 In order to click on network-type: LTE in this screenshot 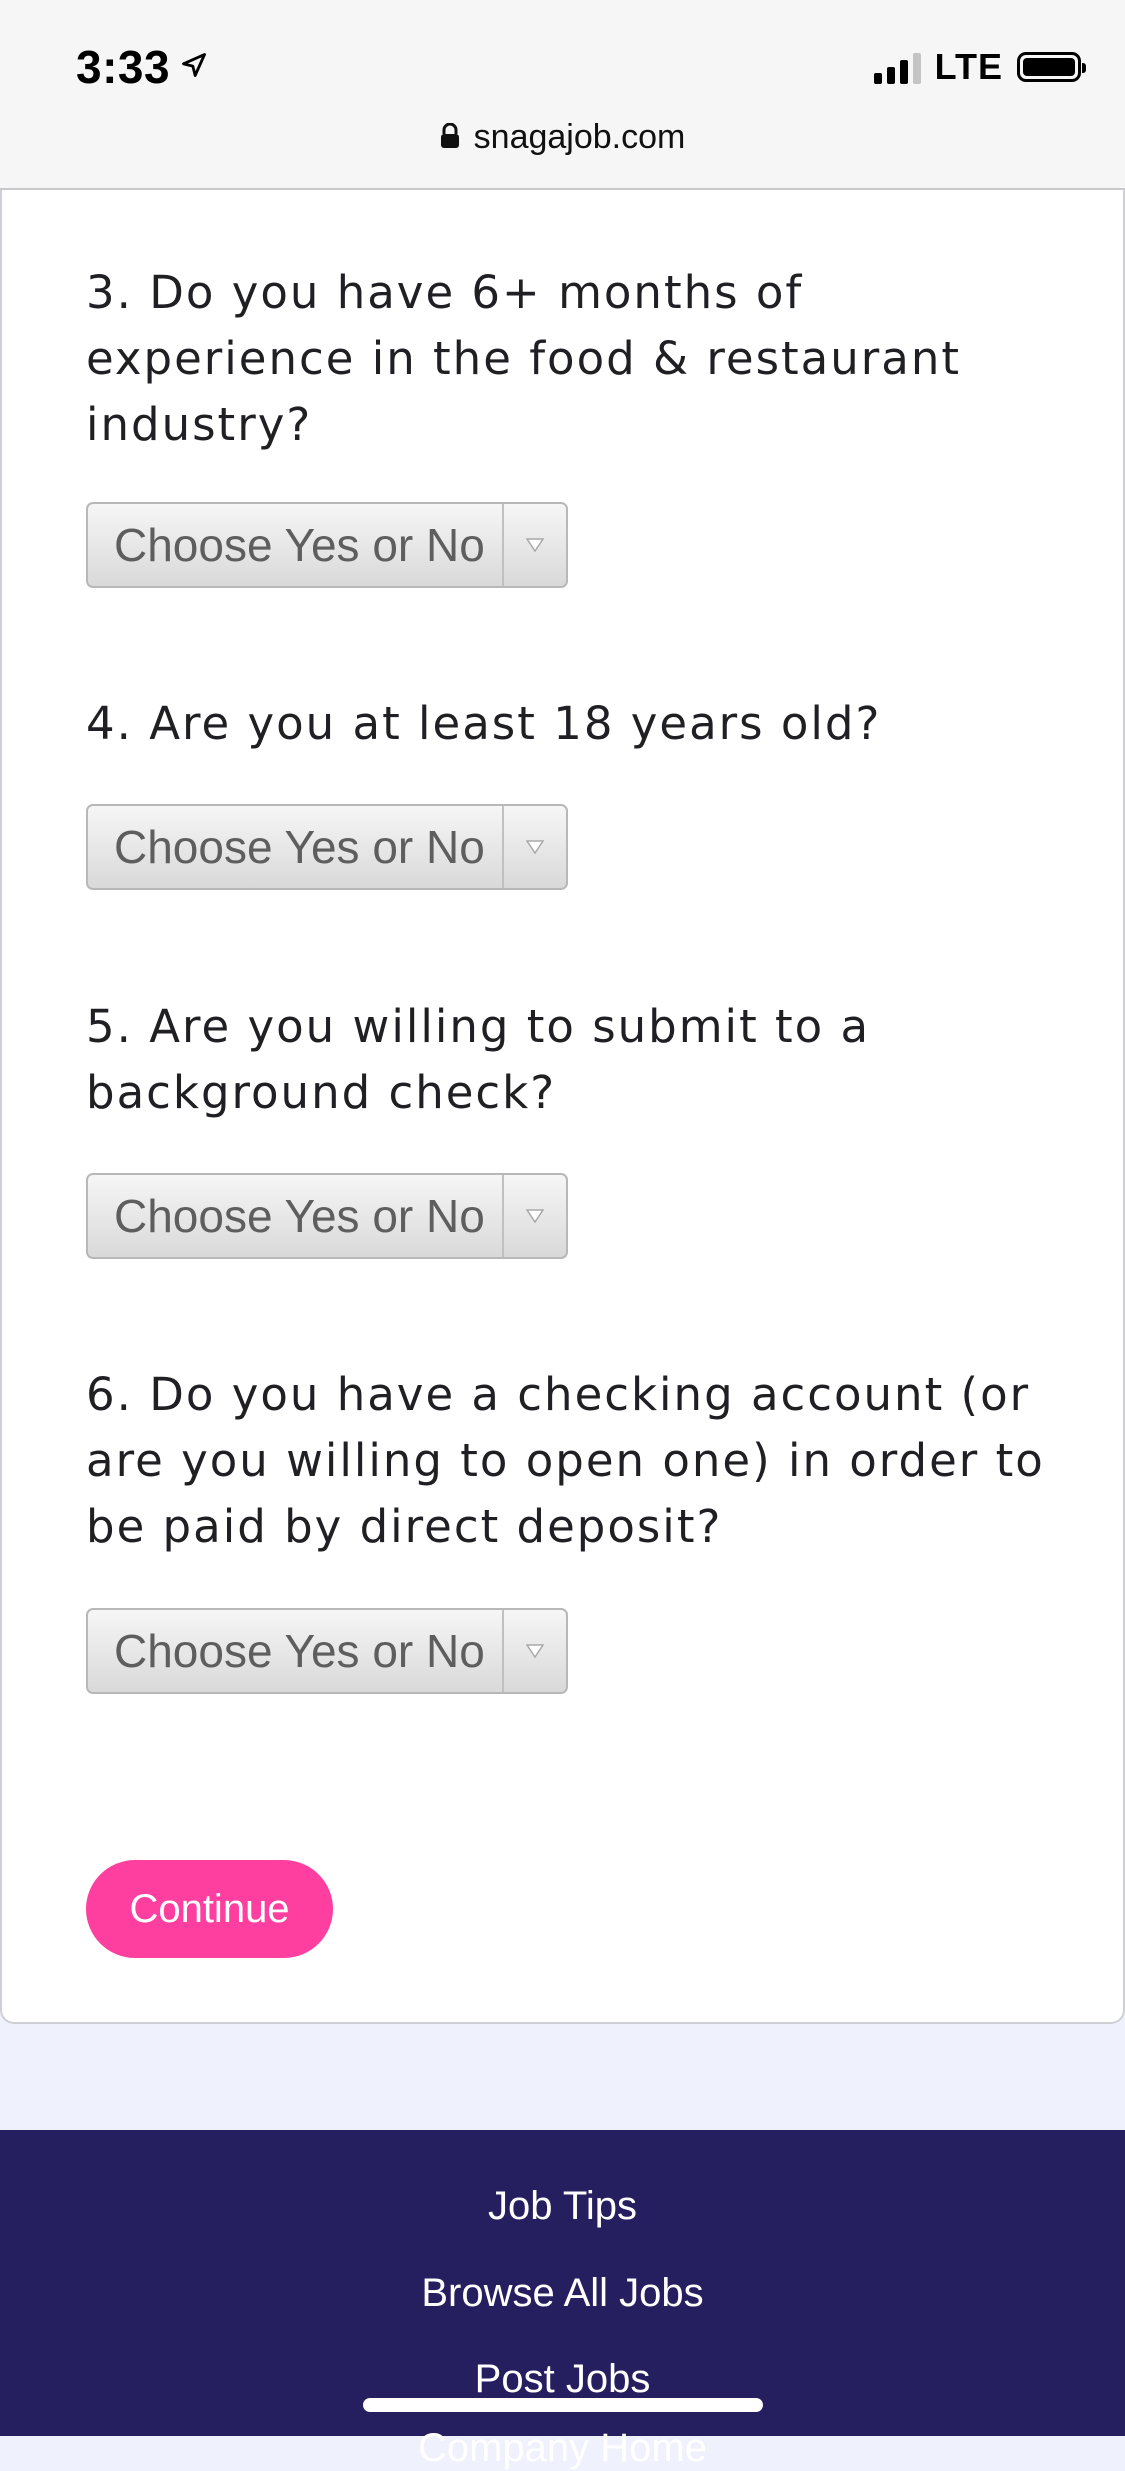, I will do `click(968, 66)`.